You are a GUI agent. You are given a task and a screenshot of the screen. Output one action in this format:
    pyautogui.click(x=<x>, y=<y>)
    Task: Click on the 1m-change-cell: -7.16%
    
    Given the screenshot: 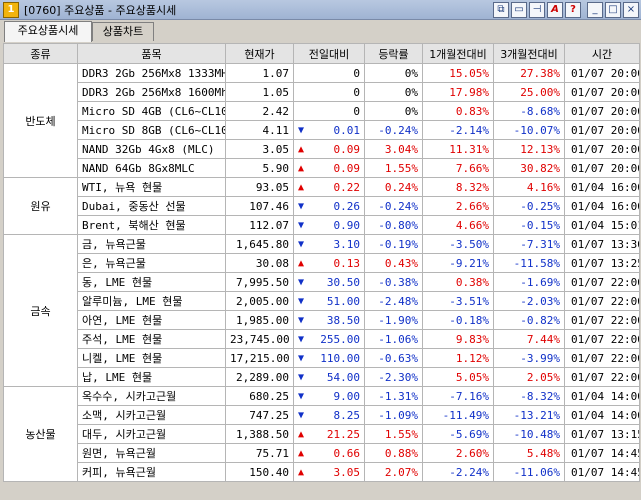 What is the action you would take?
    pyautogui.click(x=458, y=396)
    